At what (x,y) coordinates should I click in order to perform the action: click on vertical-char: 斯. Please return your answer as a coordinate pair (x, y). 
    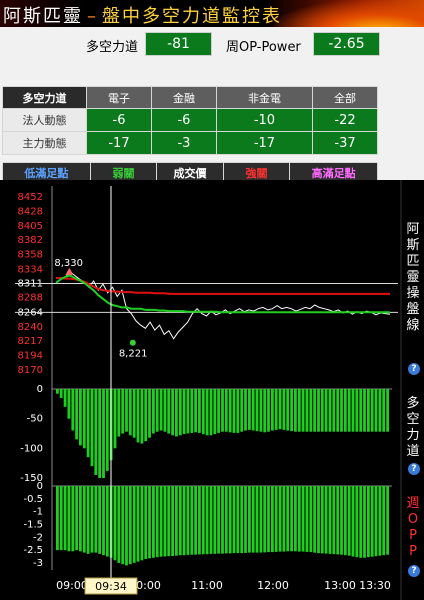
    Looking at the image, I should click on (413, 245).